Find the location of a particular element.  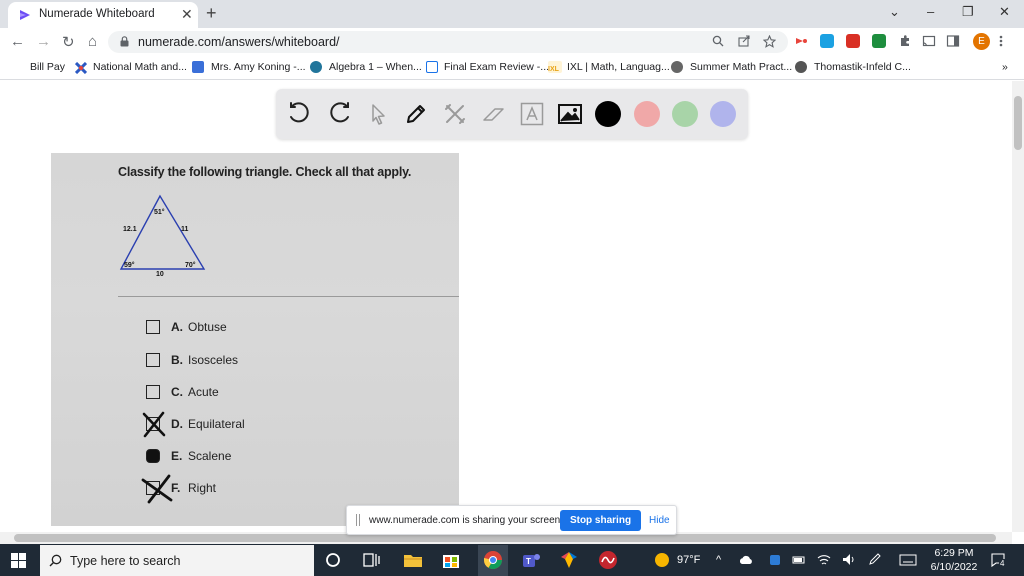

share-message: www.numerade.com is sharing your screen. is located at coordinates (466, 520).